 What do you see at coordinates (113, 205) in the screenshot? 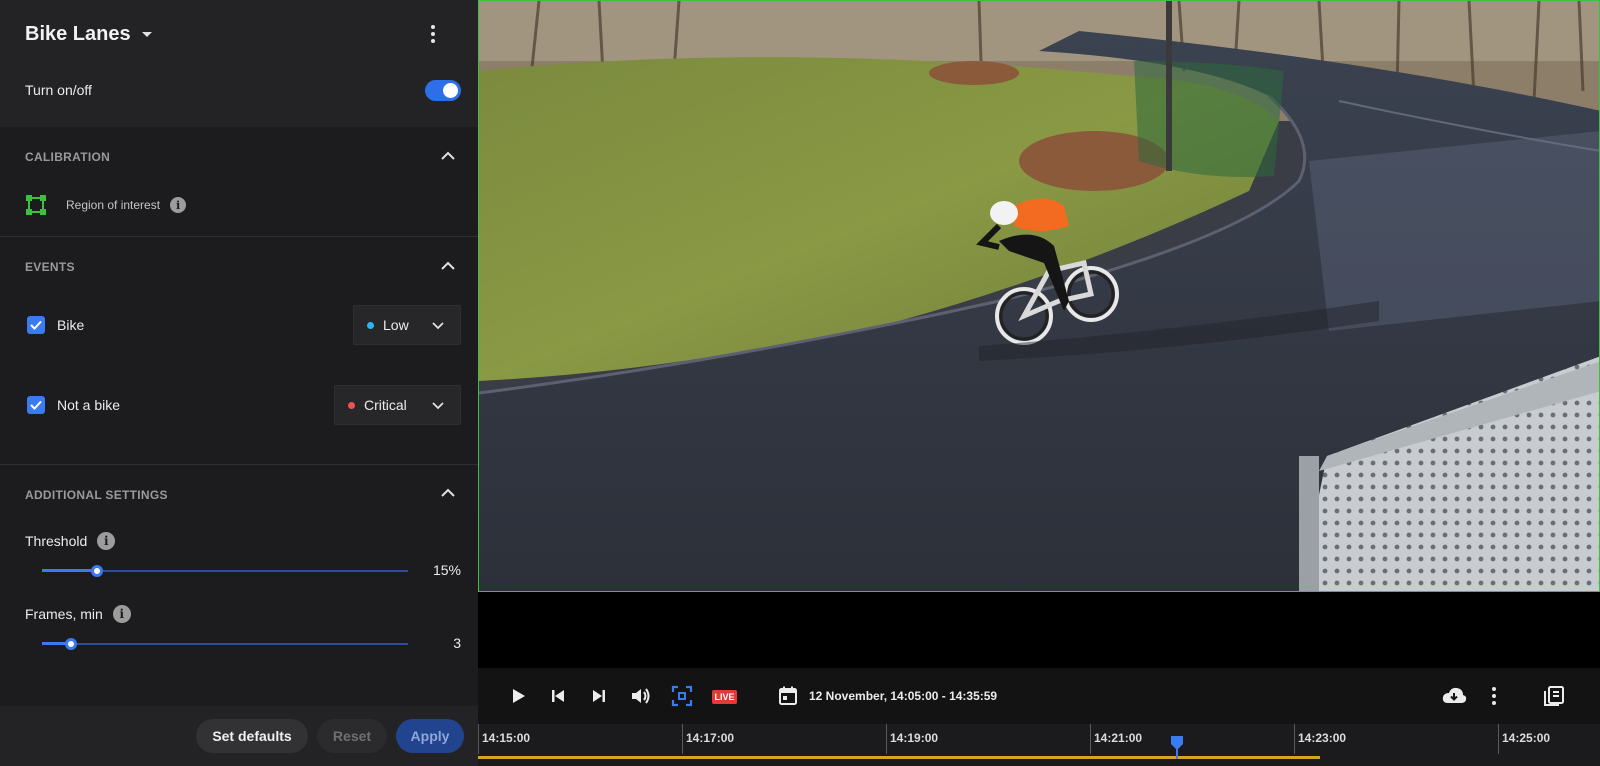
I see `region-of-interest-label: Region of interest` at bounding box center [113, 205].